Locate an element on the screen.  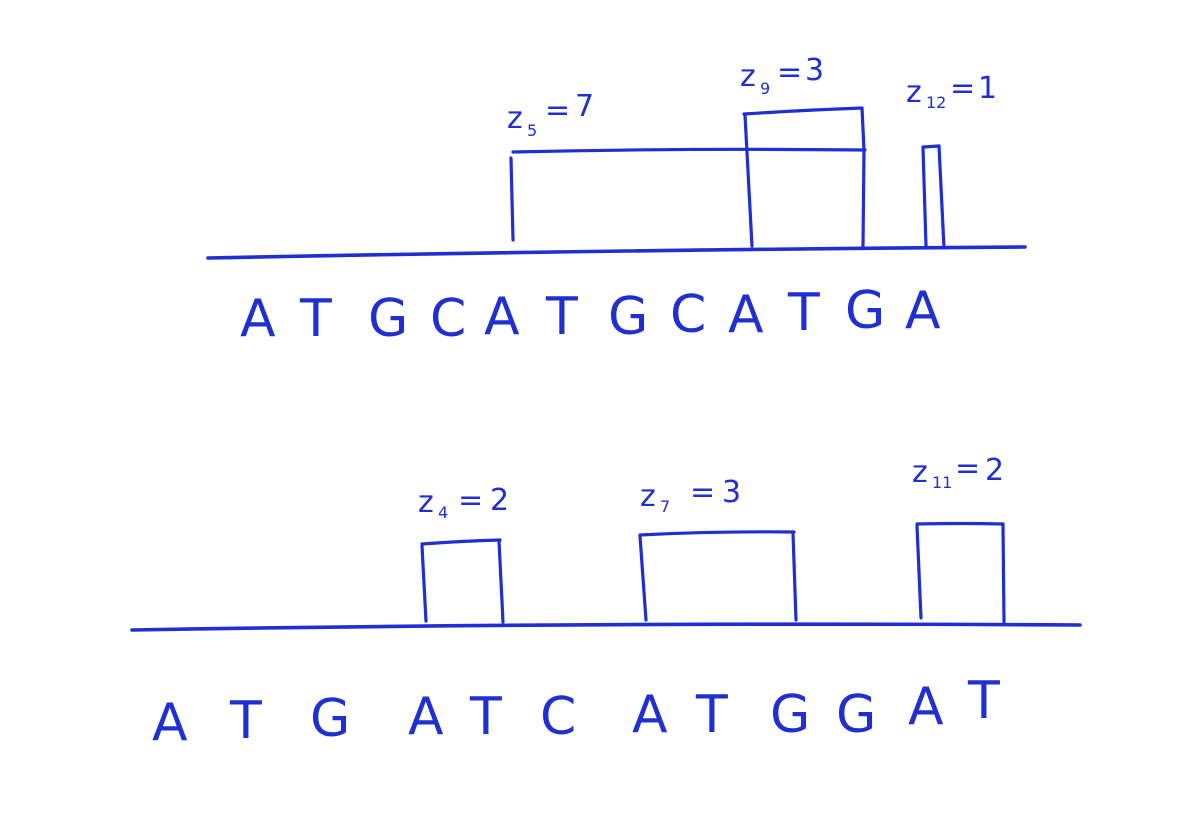
bottom-base-7: A is located at coordinates (650, 715).